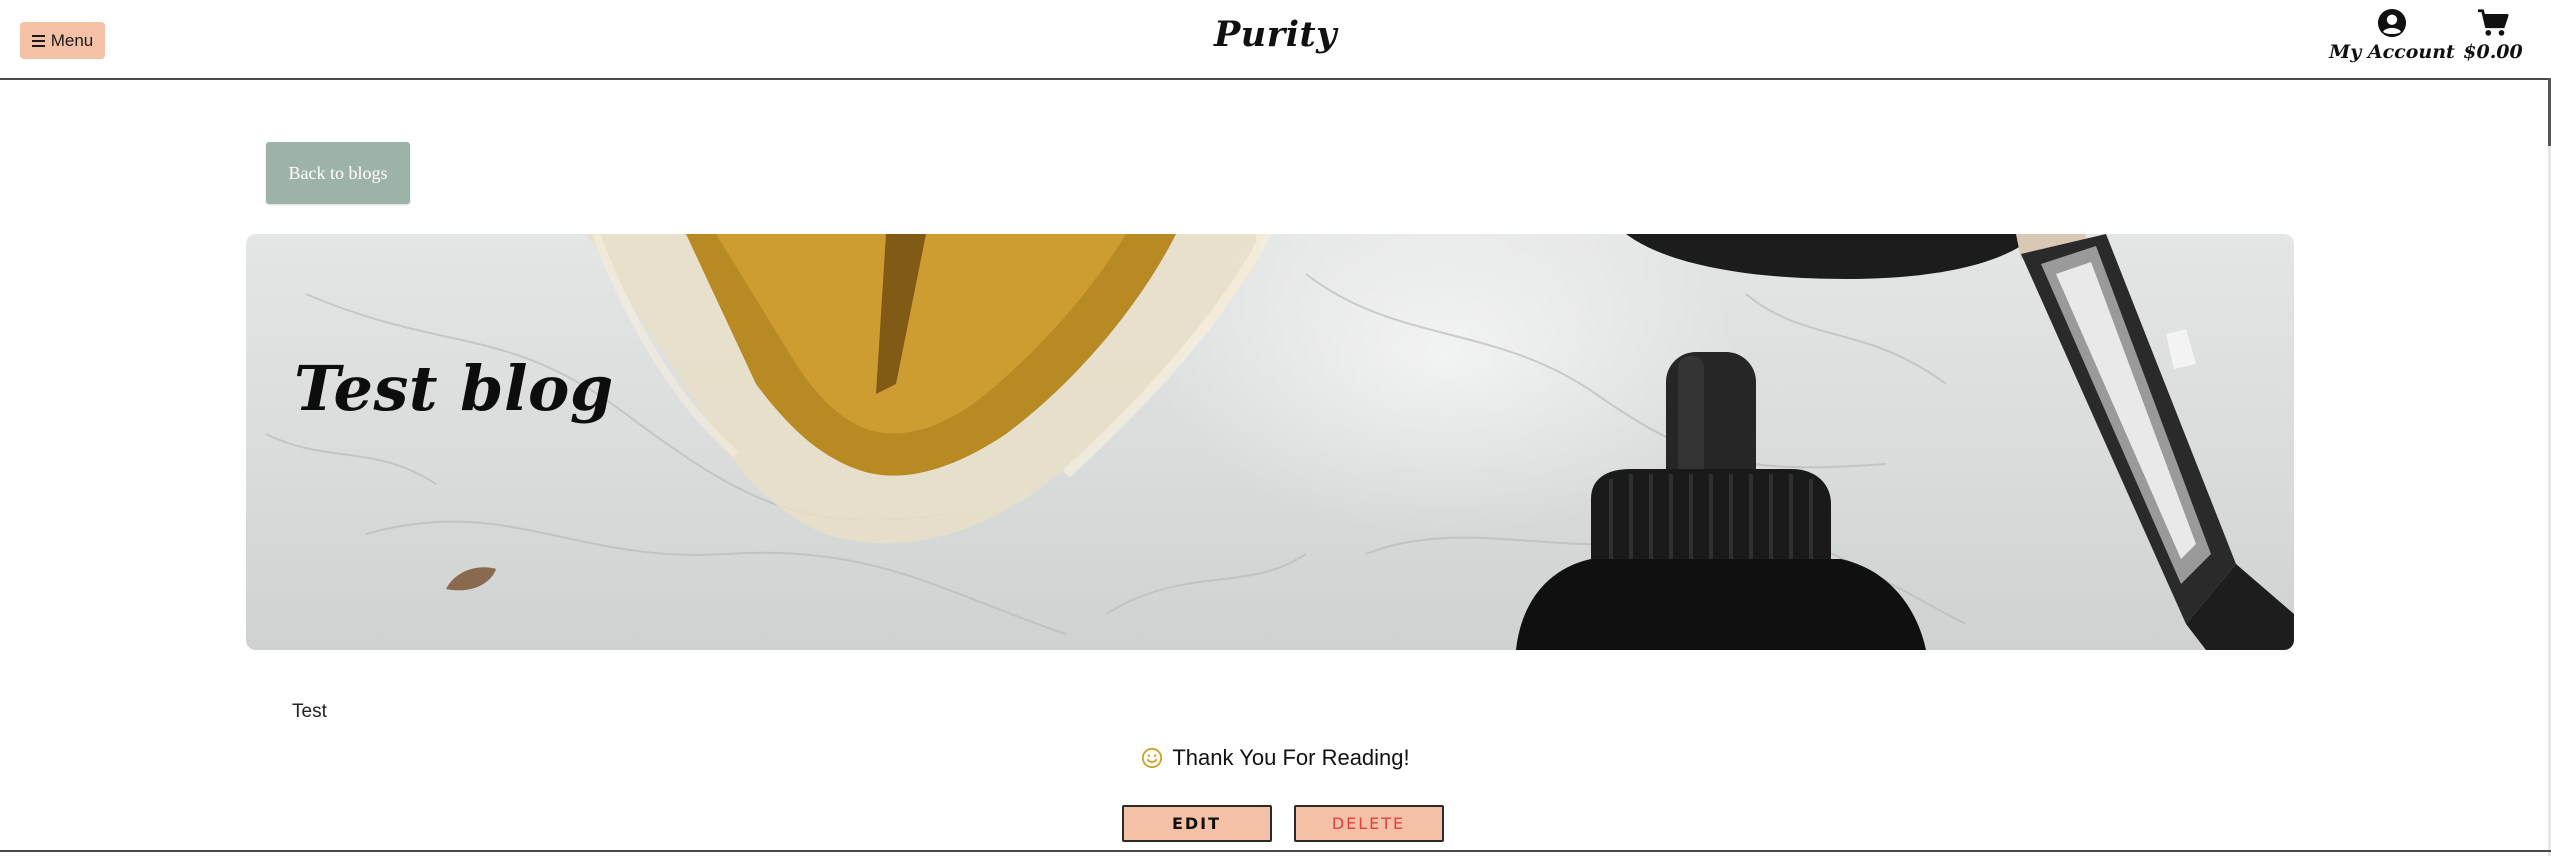 The image size is (2551, 856). Describe the element at coordinates (2392, 39) in the screenshot. I see `my-account-link: My Account` at that location.